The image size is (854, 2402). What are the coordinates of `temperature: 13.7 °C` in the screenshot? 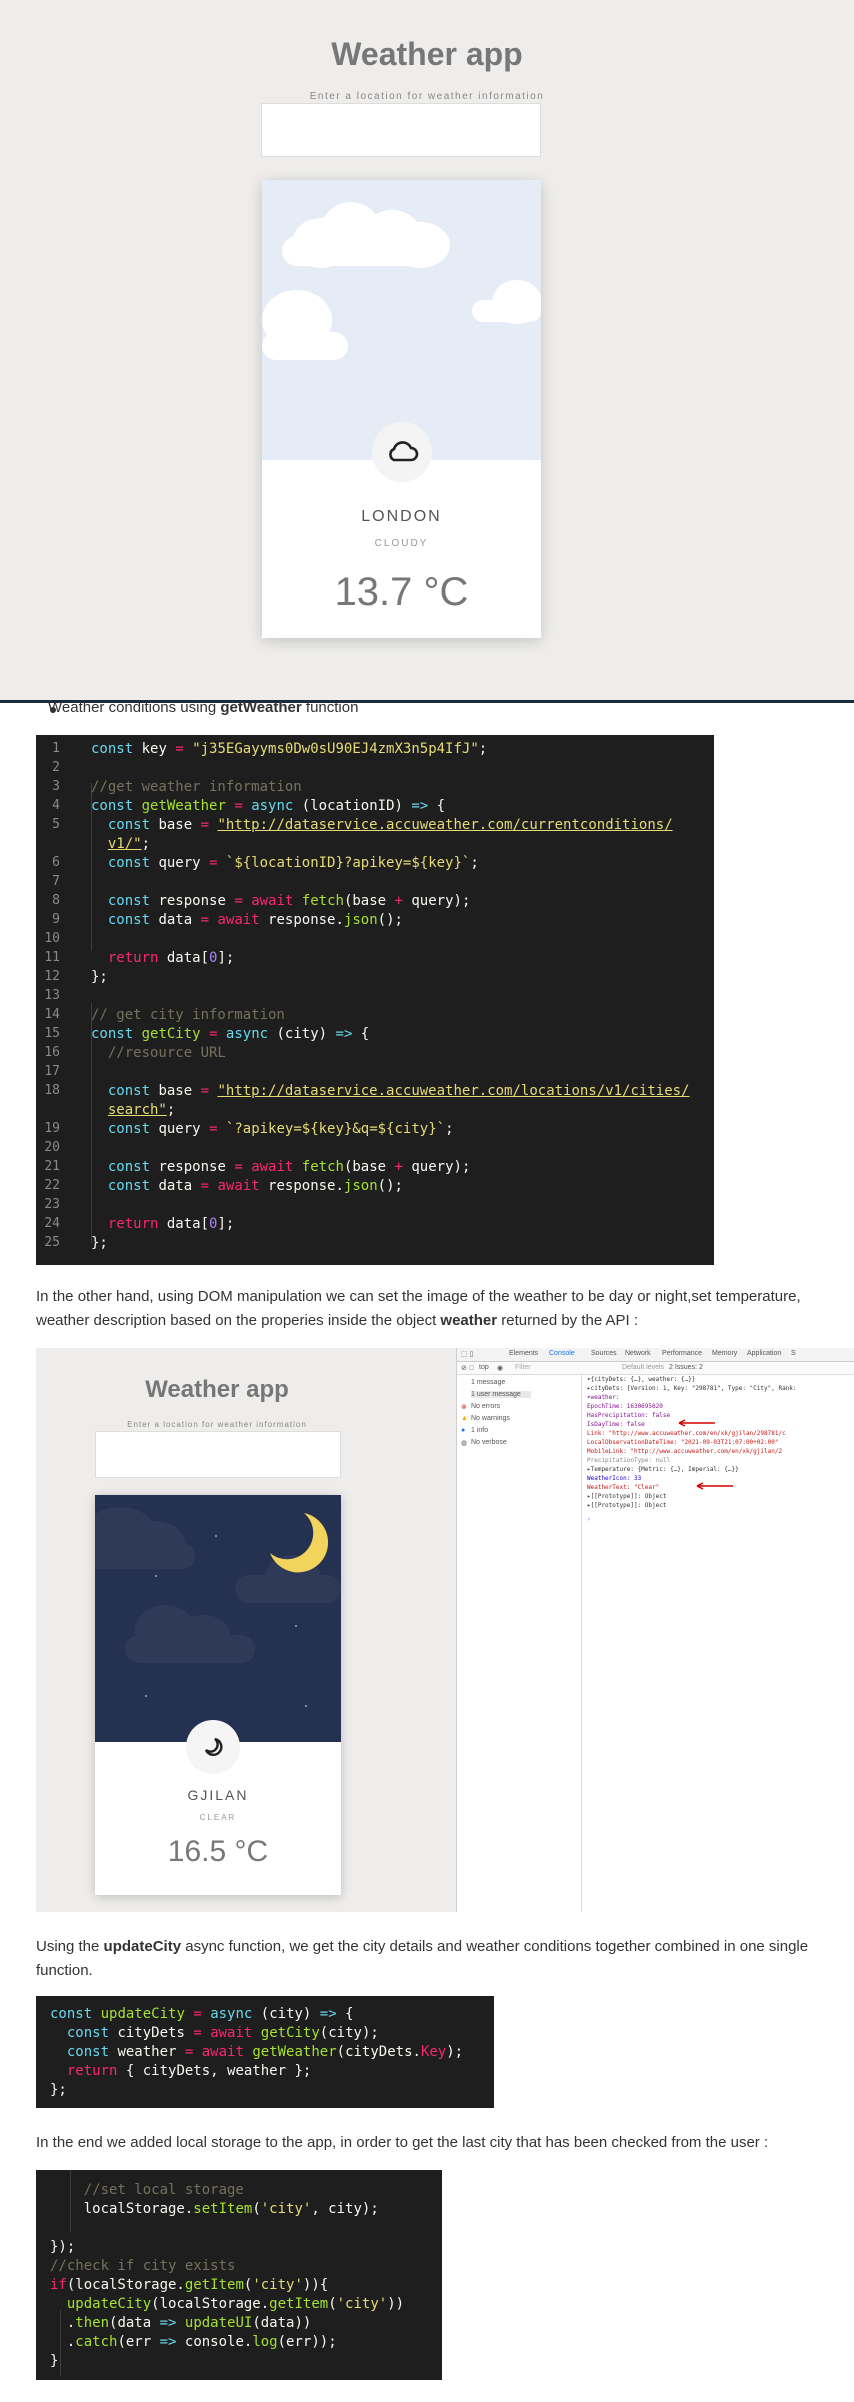 It's located at (401, 592).